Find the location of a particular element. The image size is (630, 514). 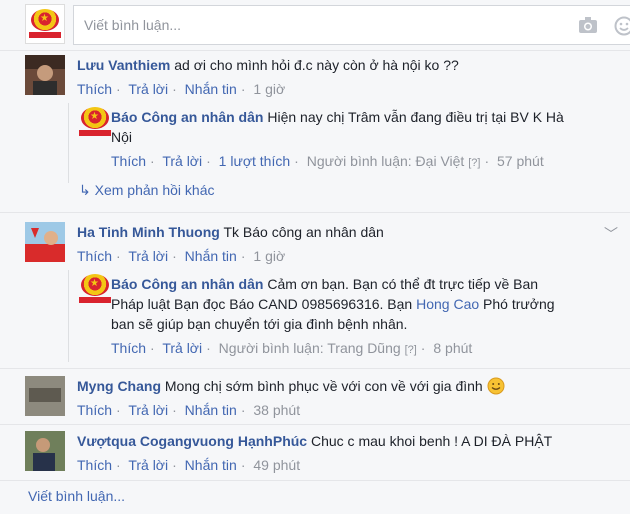

answered-by: Người bình luận: Đại Việt is located at coordinates (385, 161).